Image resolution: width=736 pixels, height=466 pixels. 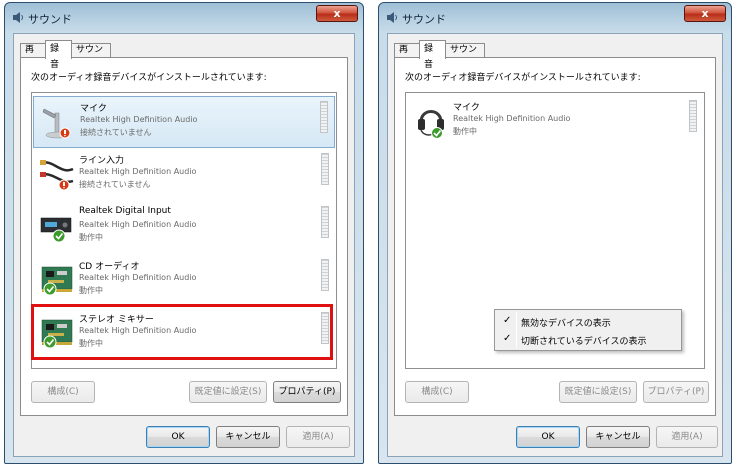 I want to click on highlight-box, so click(x=182, y=332).